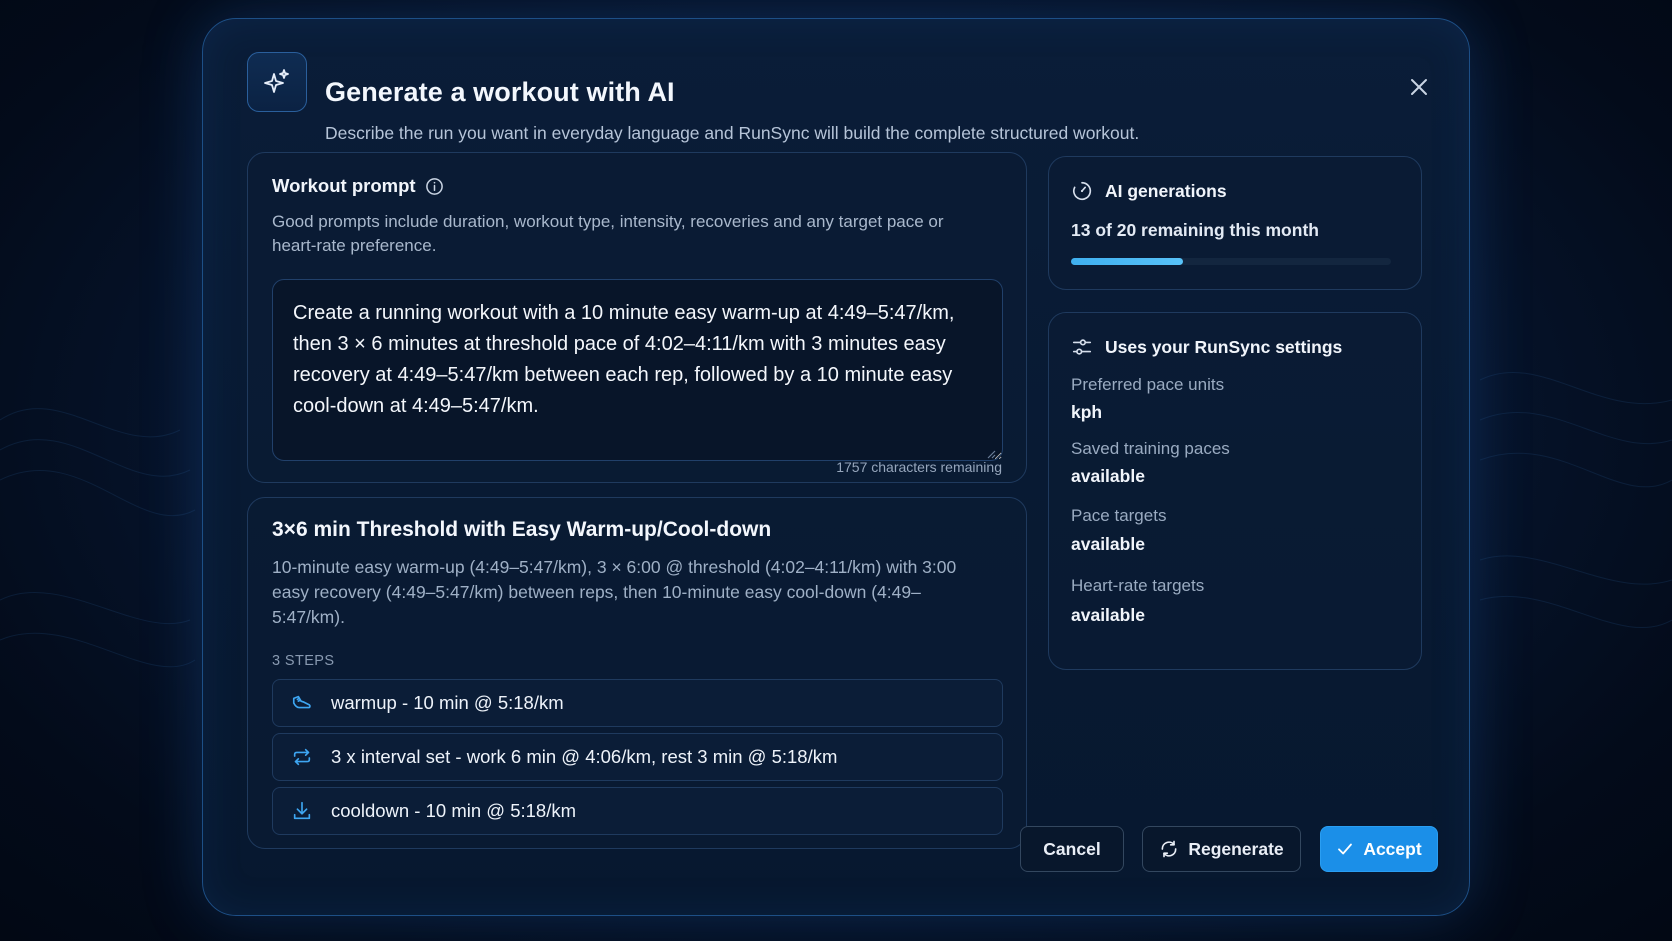 The image size is (1672, 941). Describe the element at coordinates (1127, 261) in the screenshot. I see `generations-progress-fill` at that location.